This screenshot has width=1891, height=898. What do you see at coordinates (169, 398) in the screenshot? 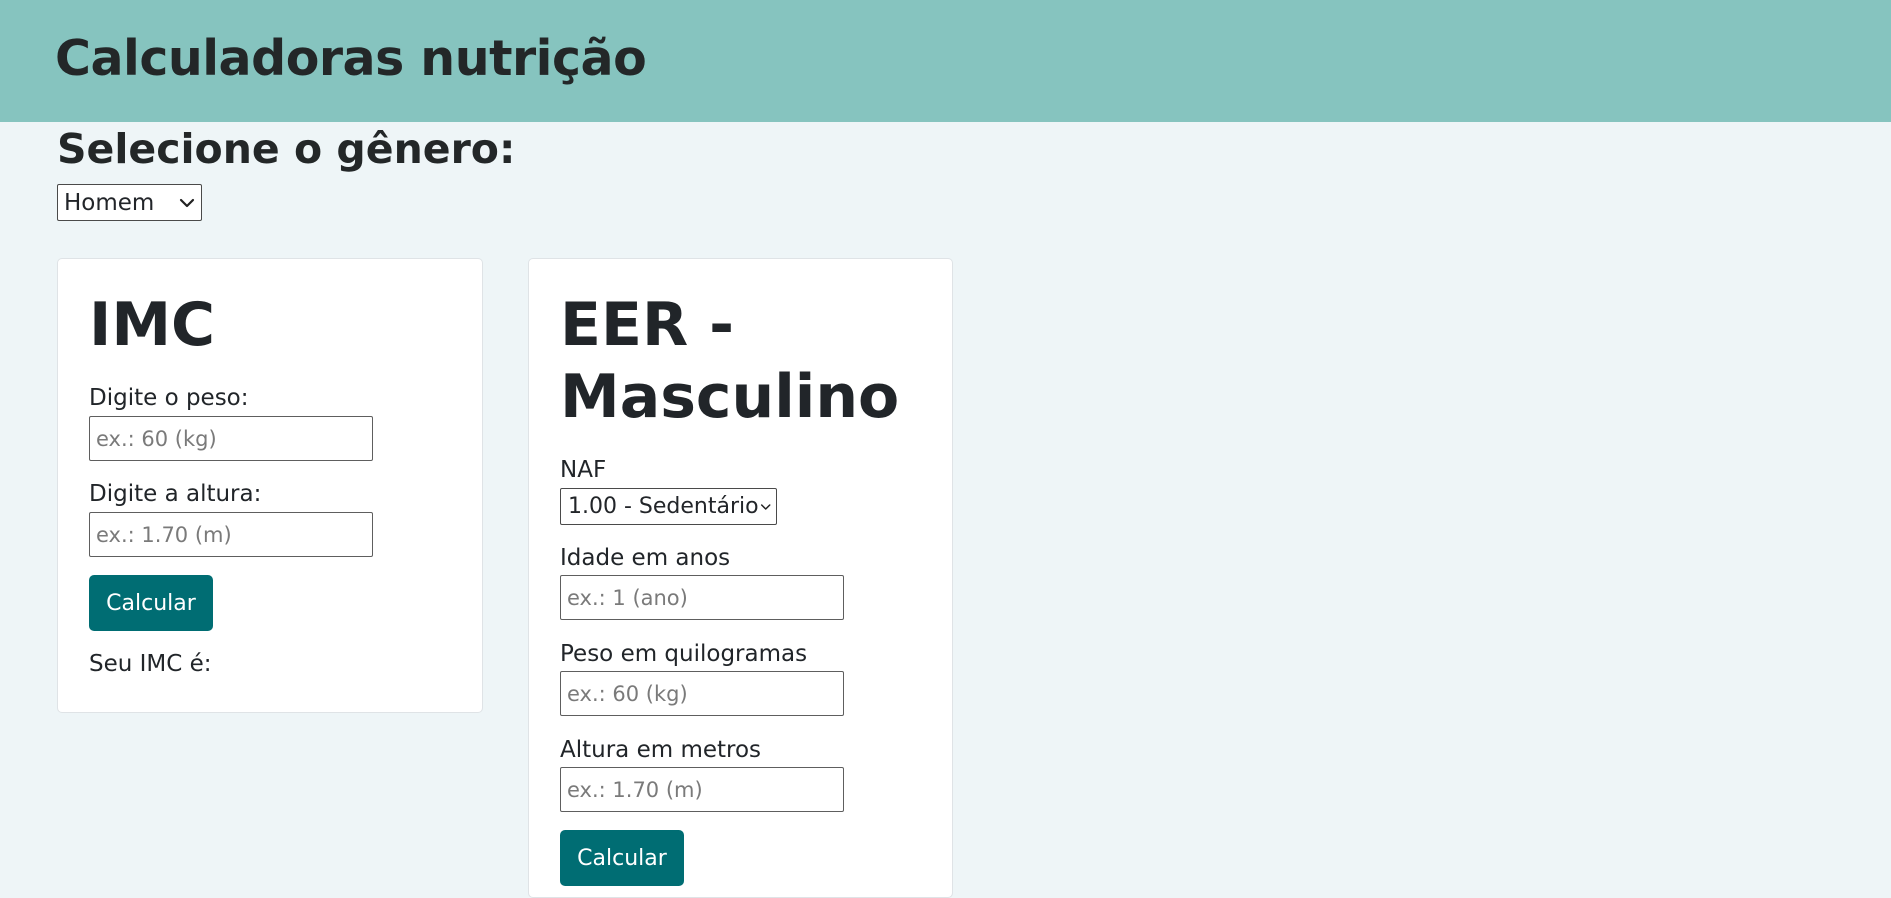
I see `imc-weight-label: Digite o peso:` at bounding box center [169, 398].